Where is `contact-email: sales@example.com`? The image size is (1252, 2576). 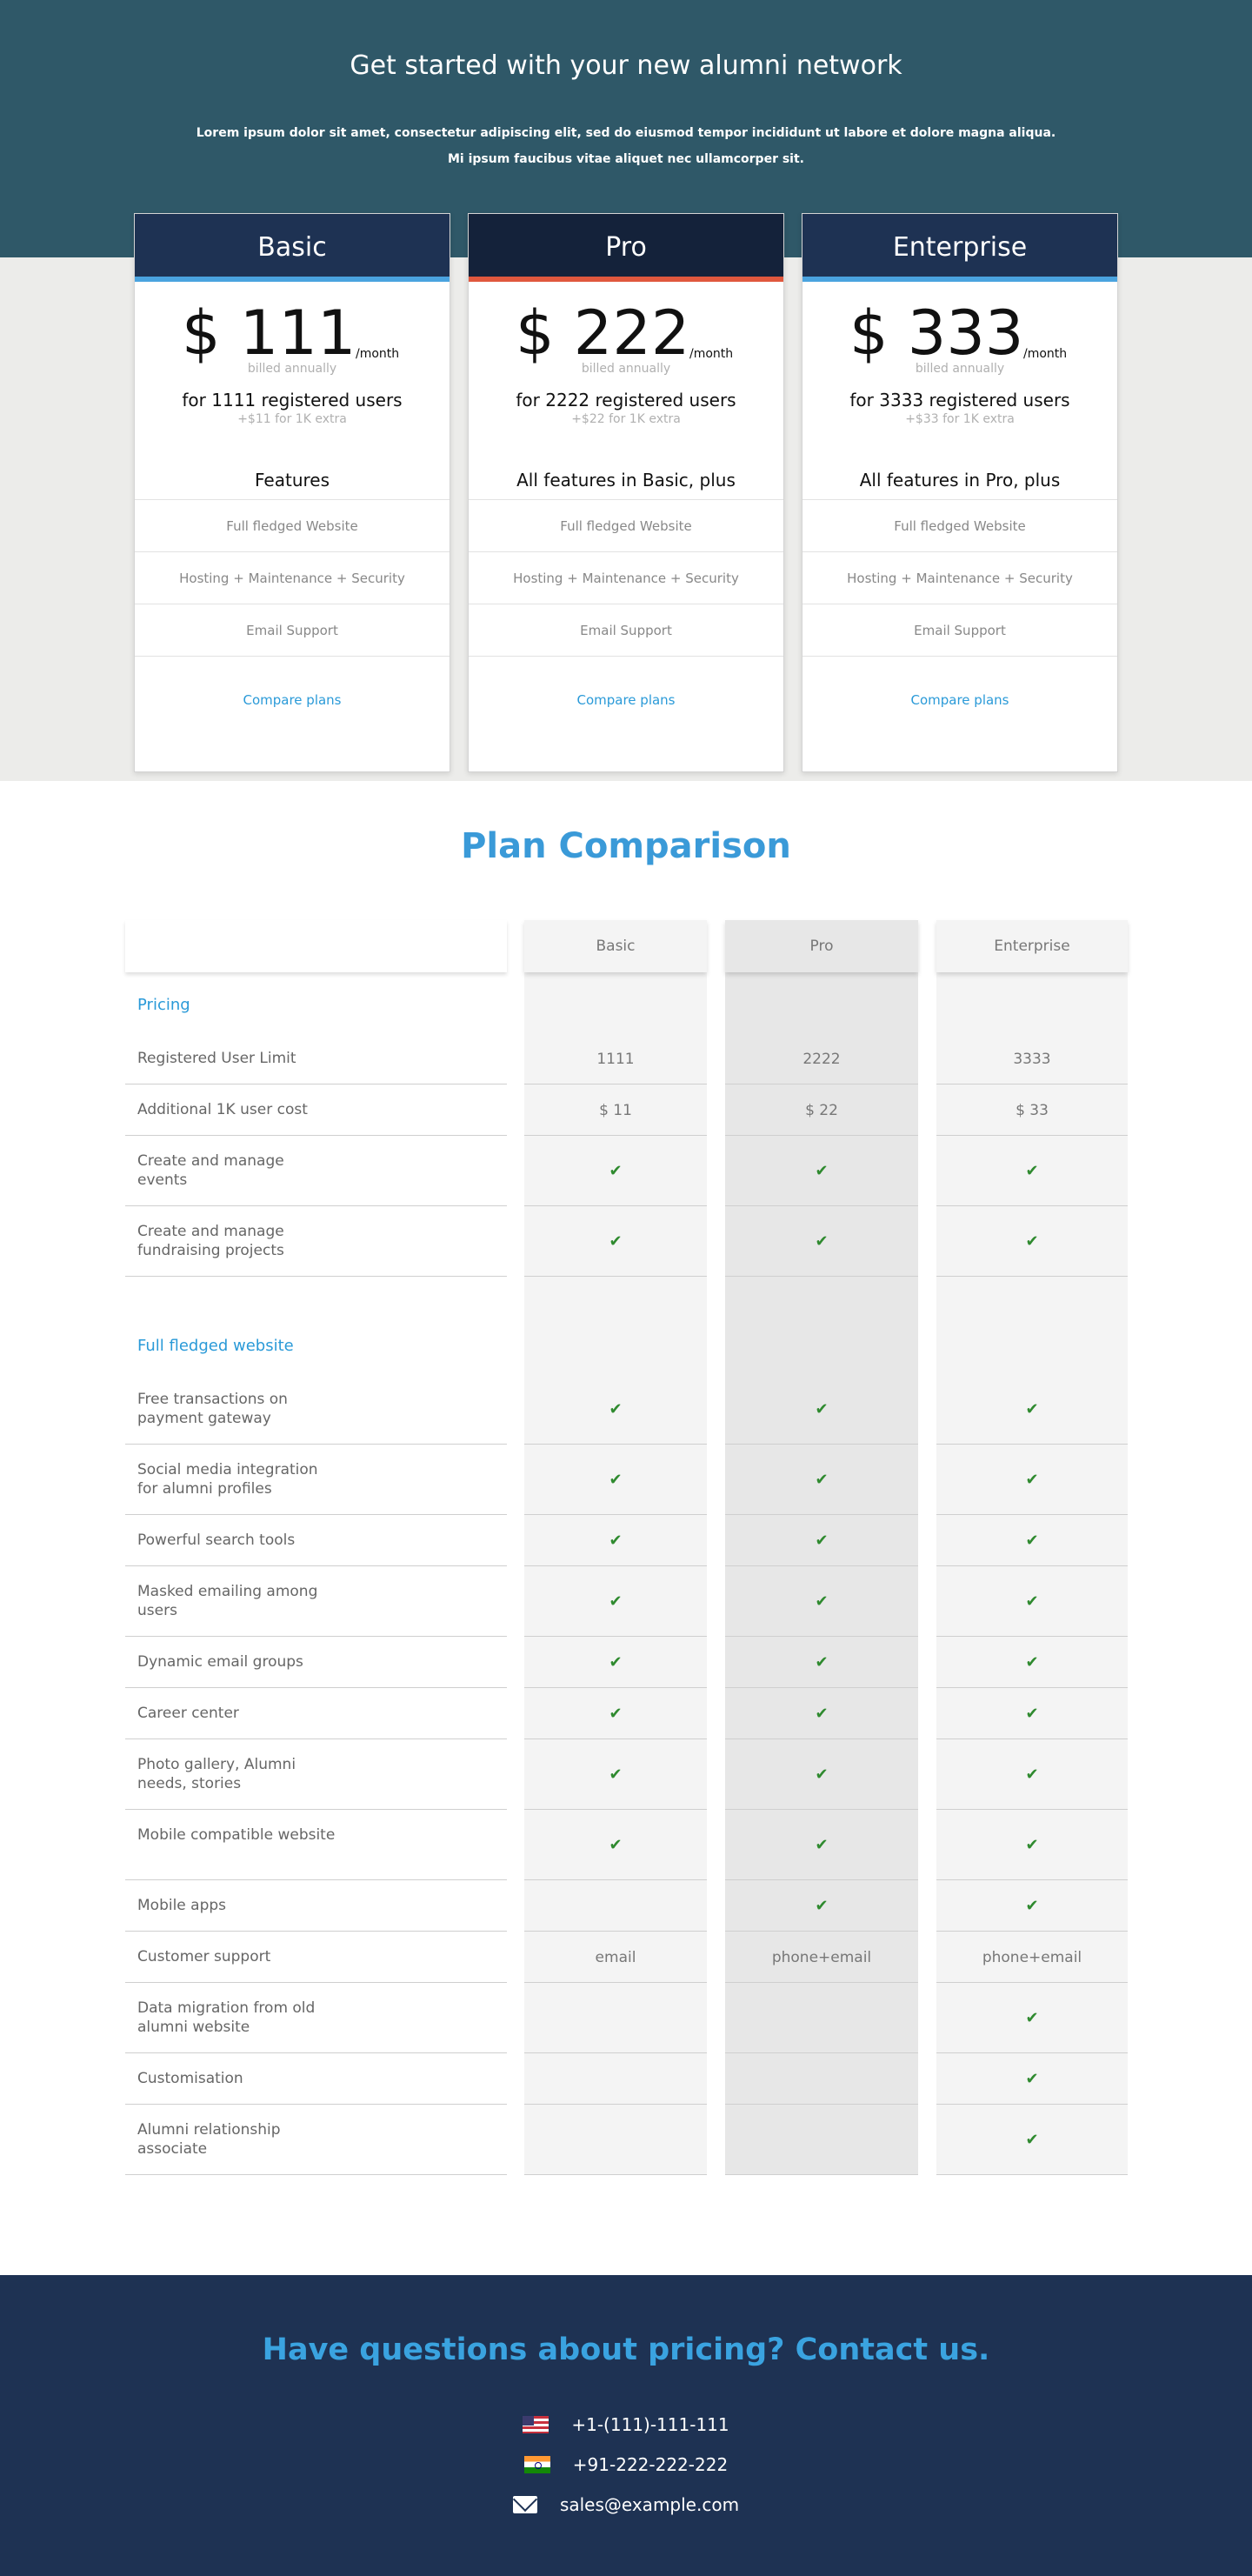
contact-email: sales@example.com is located at coordinates (626, 2505).